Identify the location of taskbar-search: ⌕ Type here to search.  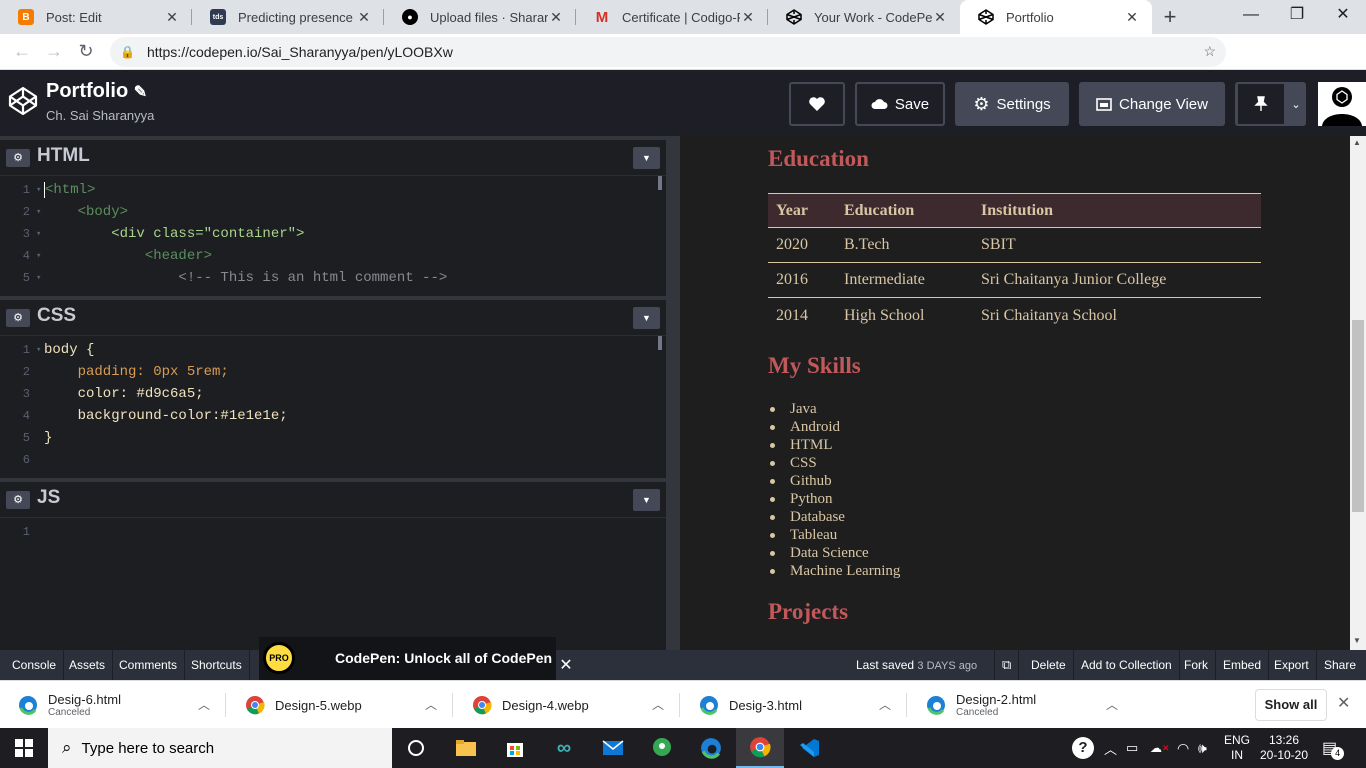
(220, 748).